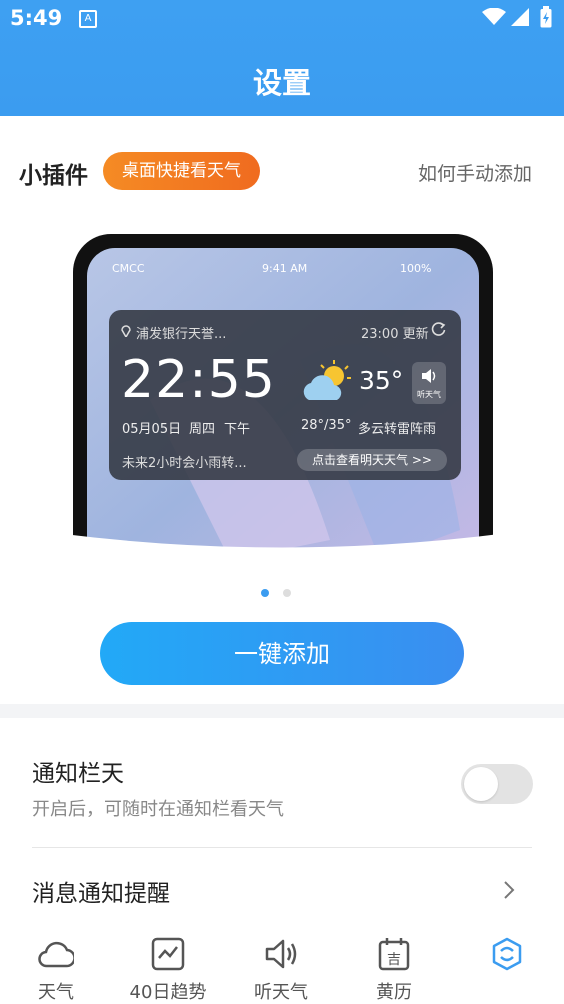 Image resolution: width=564 pixels, height=1004 pixels. Describe the element at coordinates (481, 784) in the screenshot. I see `toggle-knob` at that location.